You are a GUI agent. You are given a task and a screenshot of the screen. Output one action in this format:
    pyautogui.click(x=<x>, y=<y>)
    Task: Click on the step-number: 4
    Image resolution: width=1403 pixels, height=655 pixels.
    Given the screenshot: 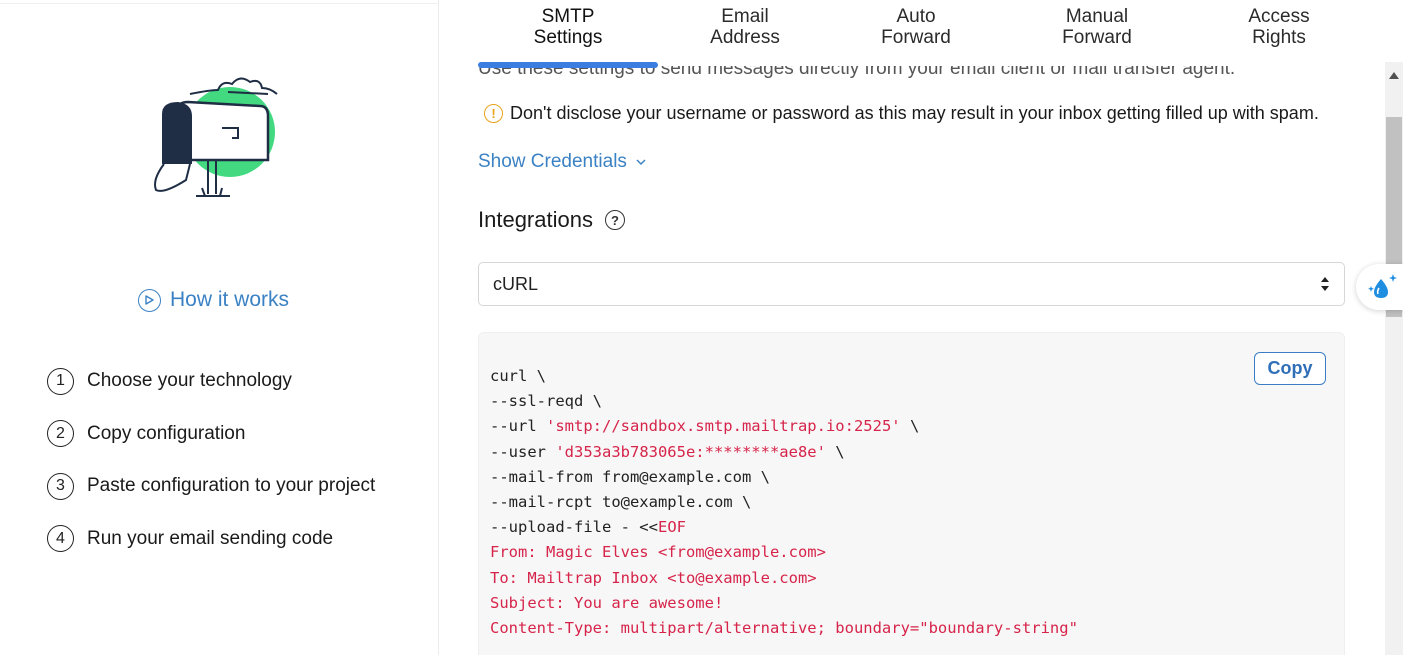 What is the action you would take?
    pyautogui.click(x=60, y=538)
    